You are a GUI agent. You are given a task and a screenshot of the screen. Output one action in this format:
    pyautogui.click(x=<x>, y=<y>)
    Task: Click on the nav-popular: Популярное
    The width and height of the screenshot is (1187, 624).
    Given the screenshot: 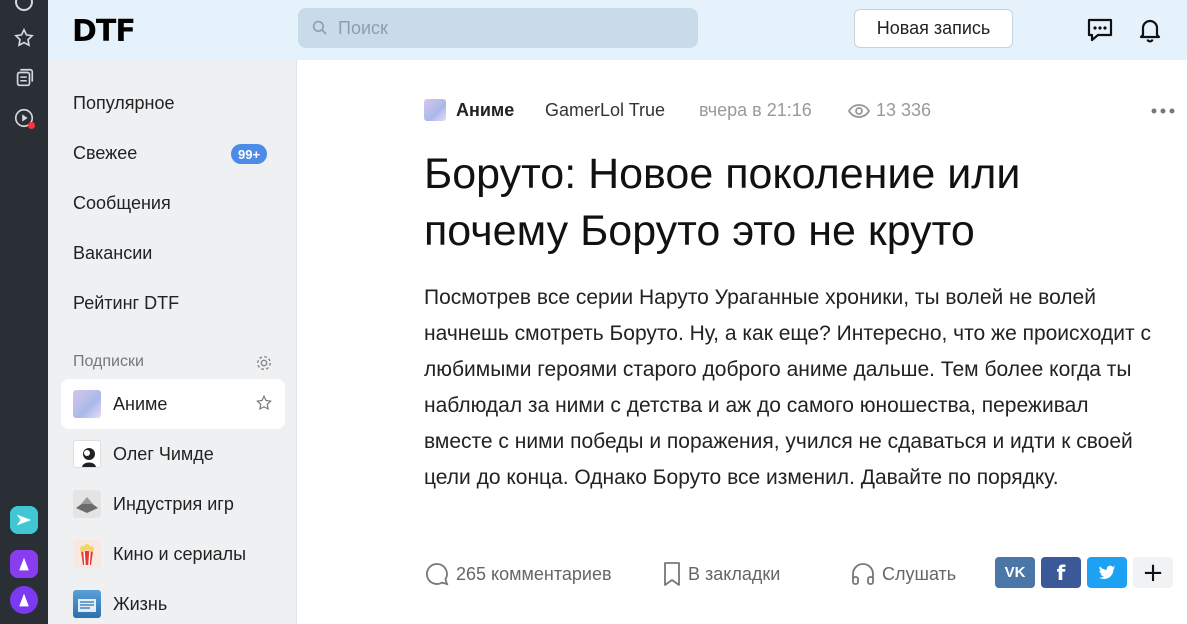 What is the action you would take?
    pyautogui.click(x=124, y=103)
    